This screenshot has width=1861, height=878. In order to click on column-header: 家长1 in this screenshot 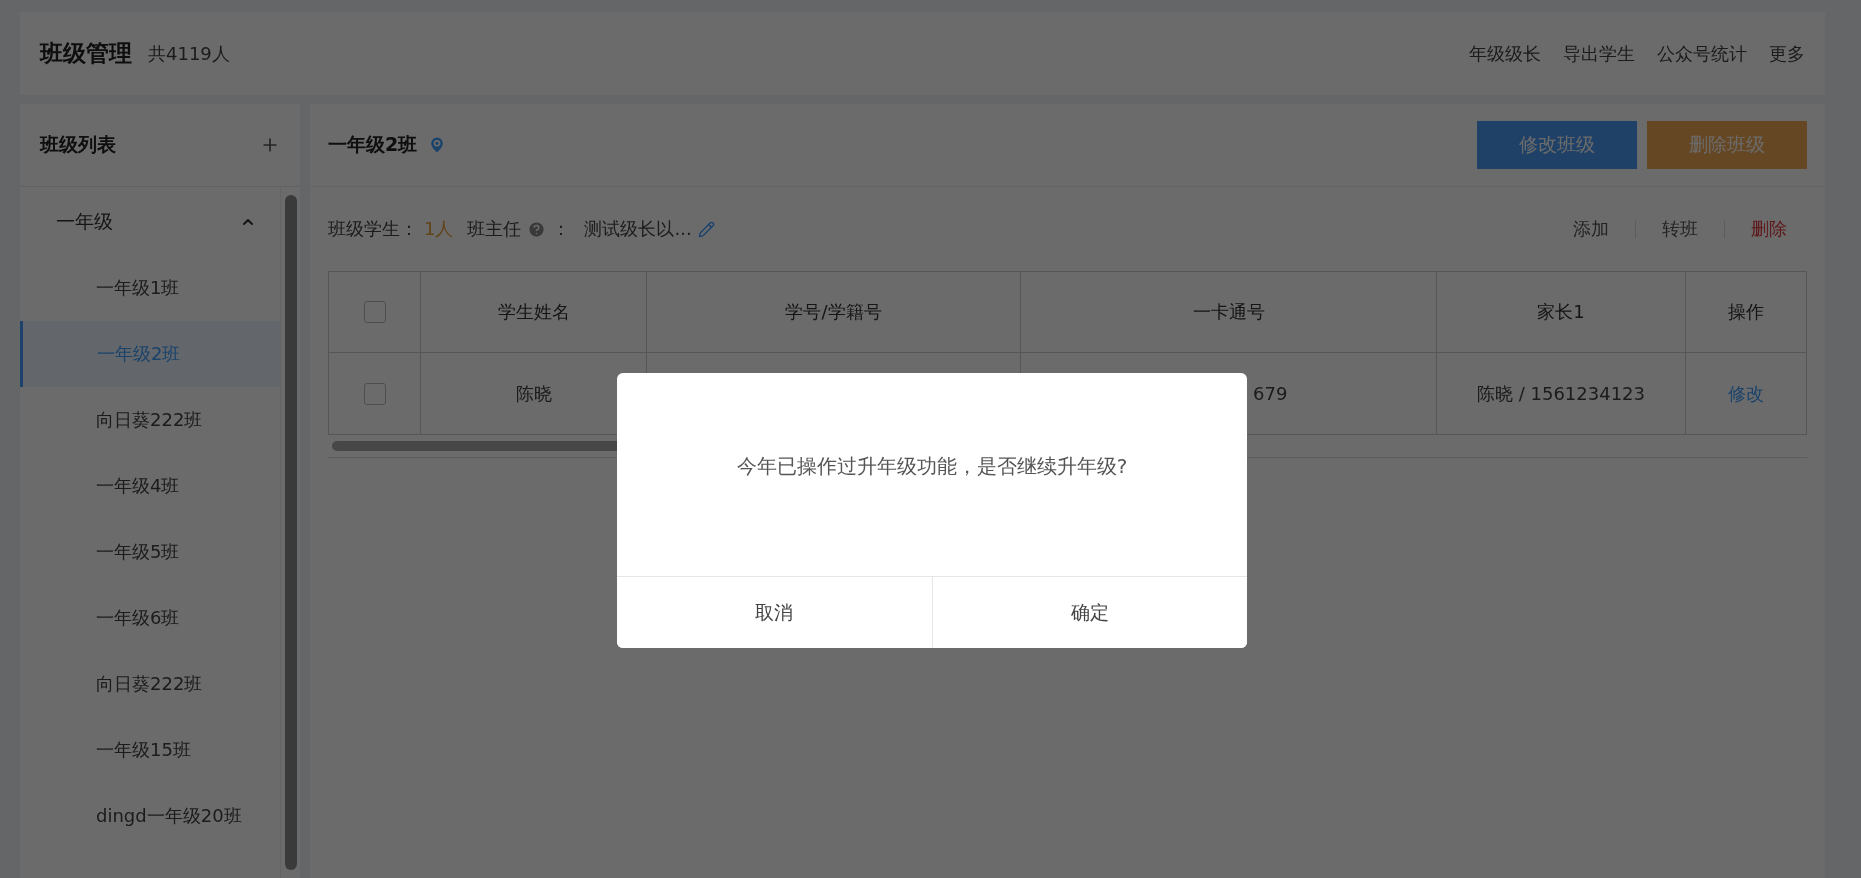, I will do `click(1561, 312)`.